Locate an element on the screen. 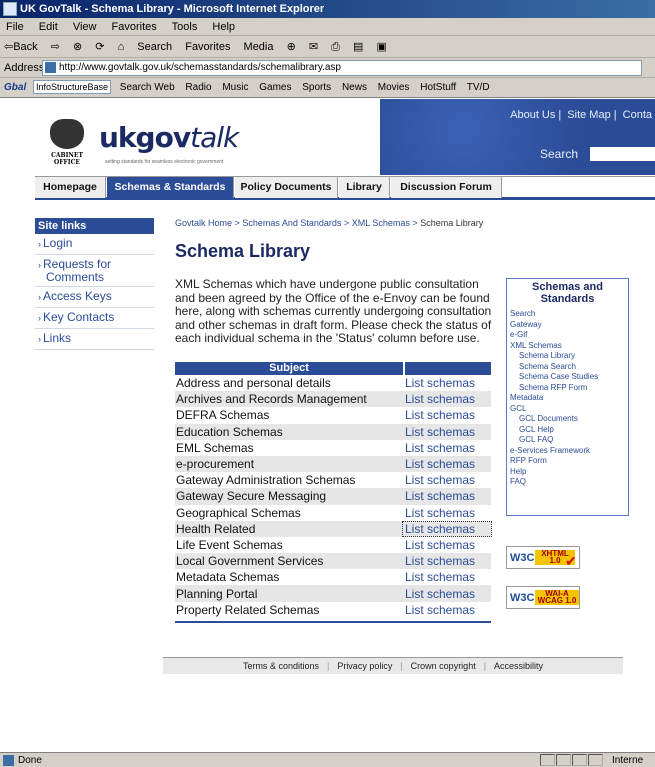 This screenshot has width=655, height=767. forward-button: ⇨ is located at coordinates (55, 47).